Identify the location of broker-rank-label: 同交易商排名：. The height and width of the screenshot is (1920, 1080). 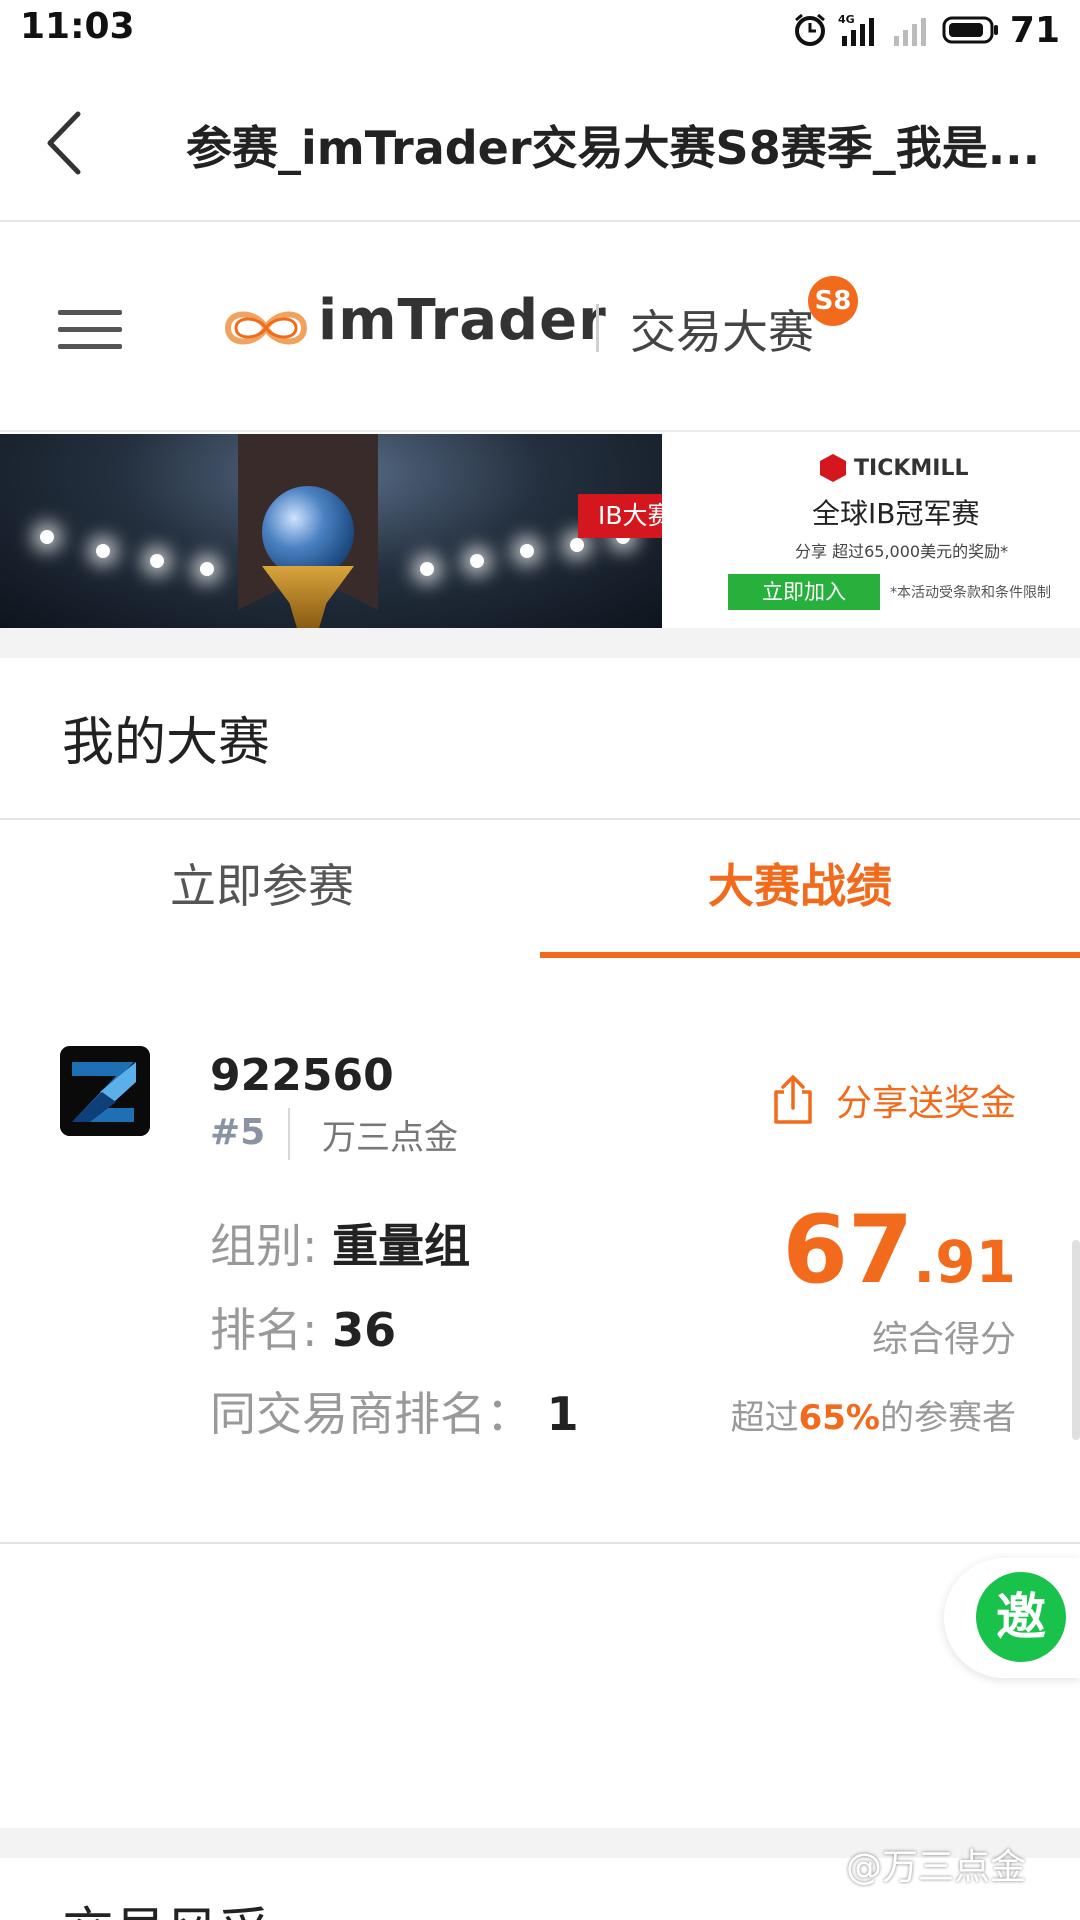
(371, 1414).